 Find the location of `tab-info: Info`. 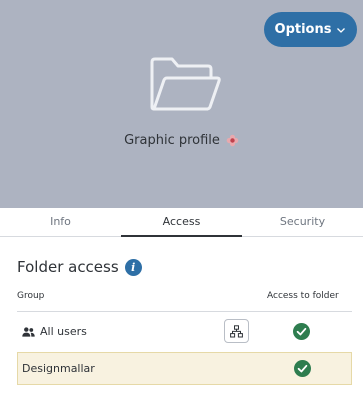

tab-info: Info is located at coordinates (60, 222).